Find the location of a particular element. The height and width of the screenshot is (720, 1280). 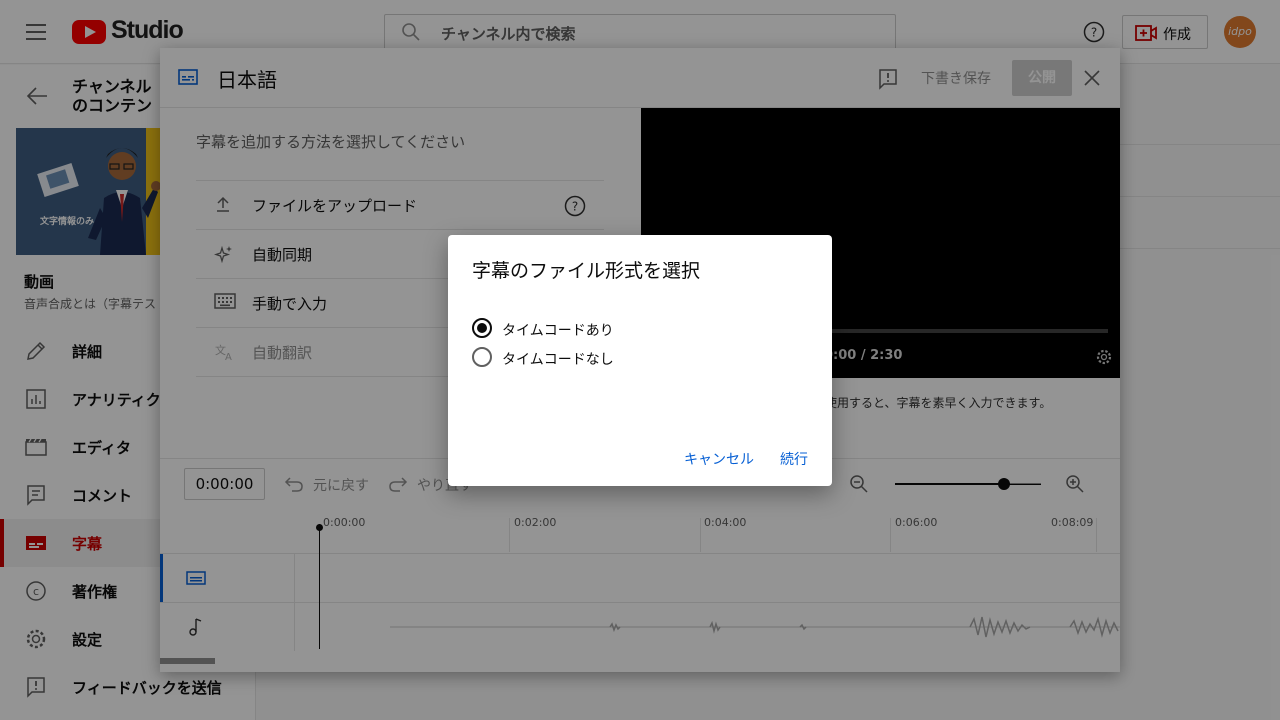

radio-button is located at coordinates (482, 357).